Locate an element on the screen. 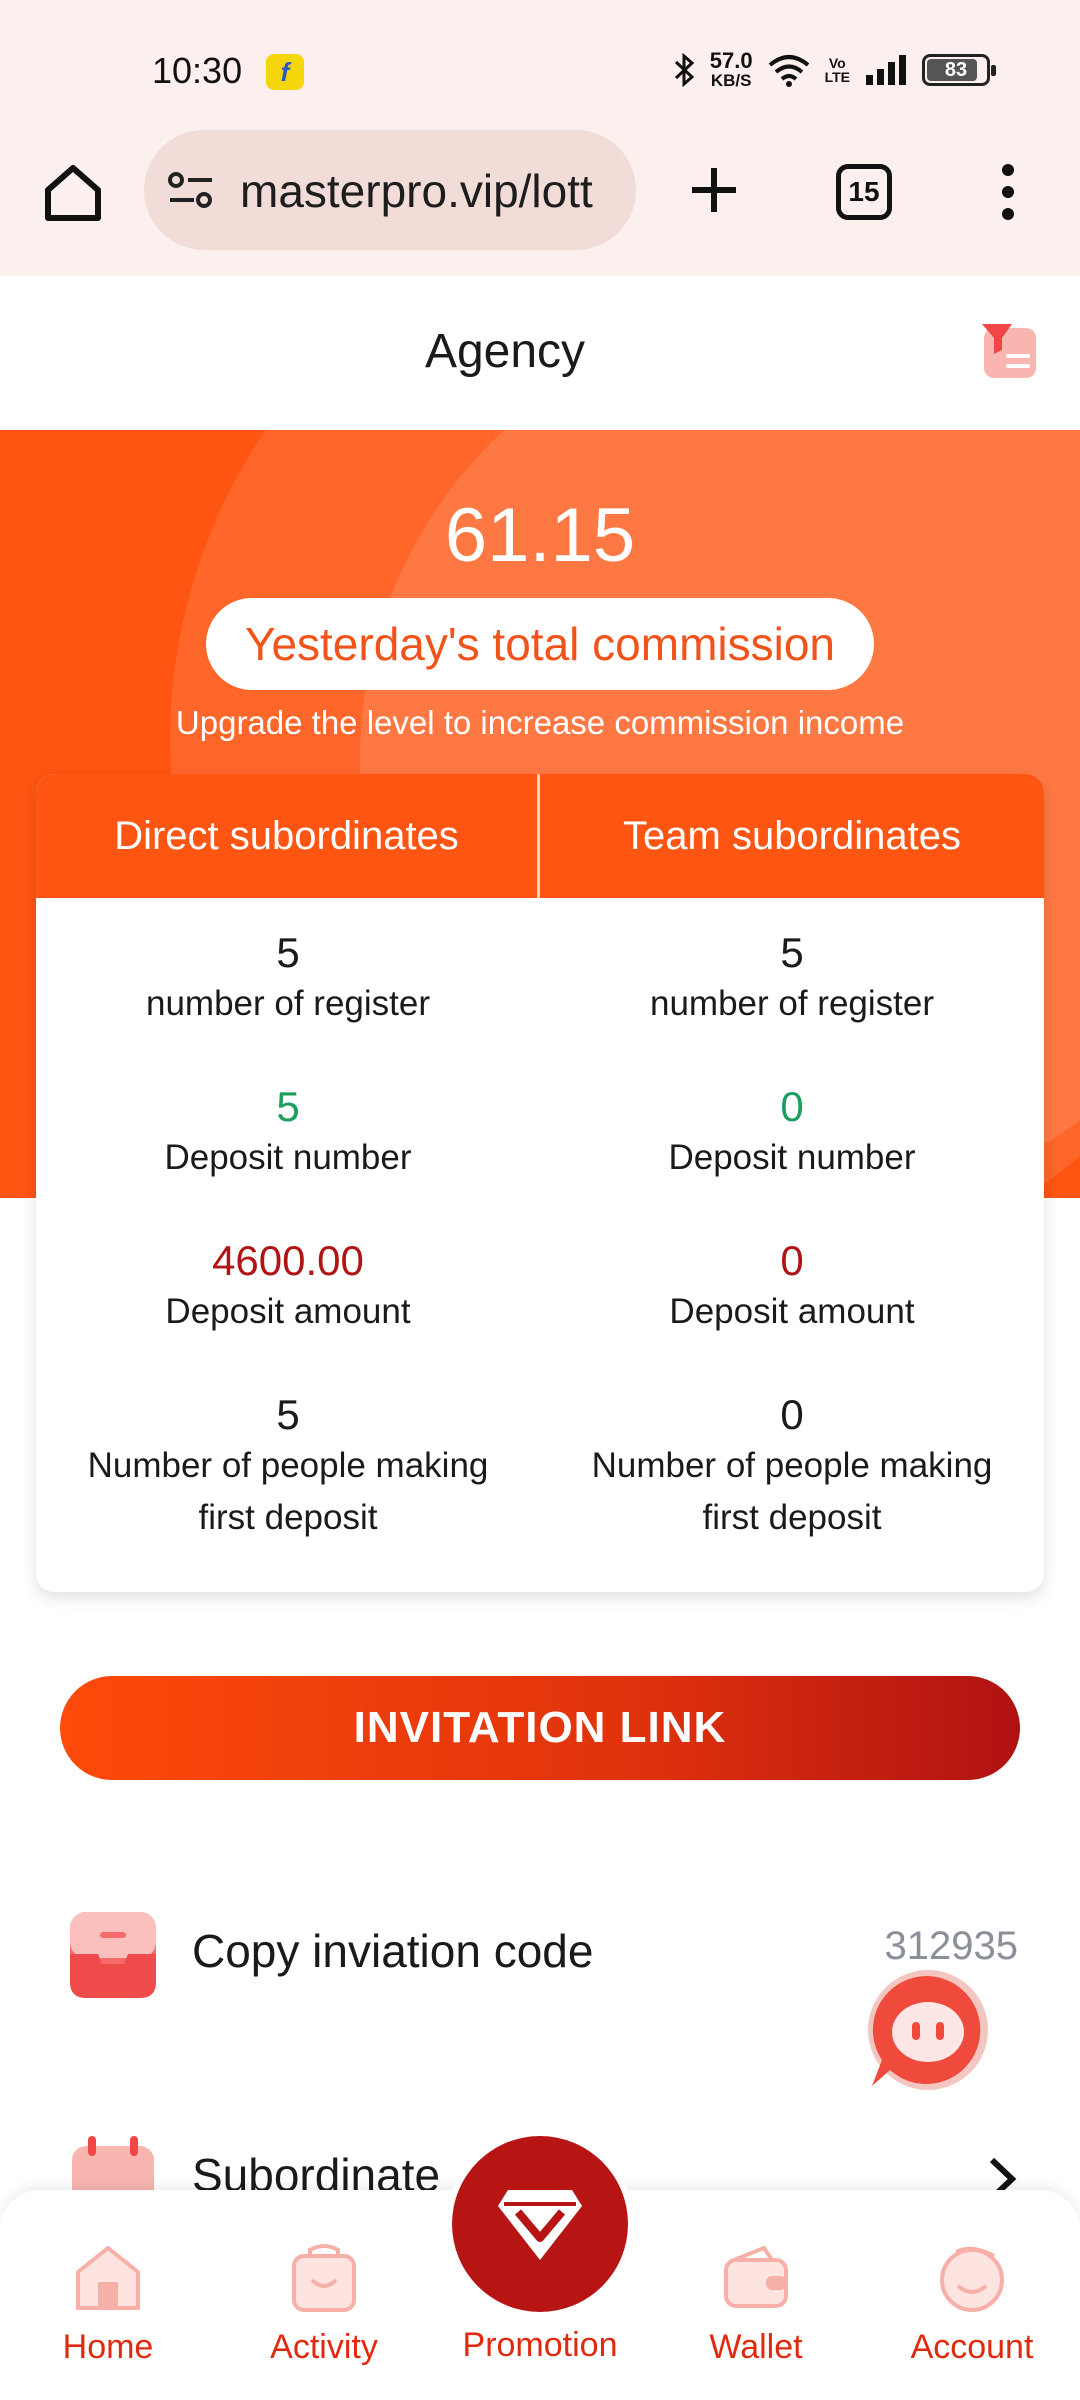 This screenshot has width=1080, height=2400. team-first-deposit-stat: 0 Number of people making first deposit is located at coordinates (792, 1467).